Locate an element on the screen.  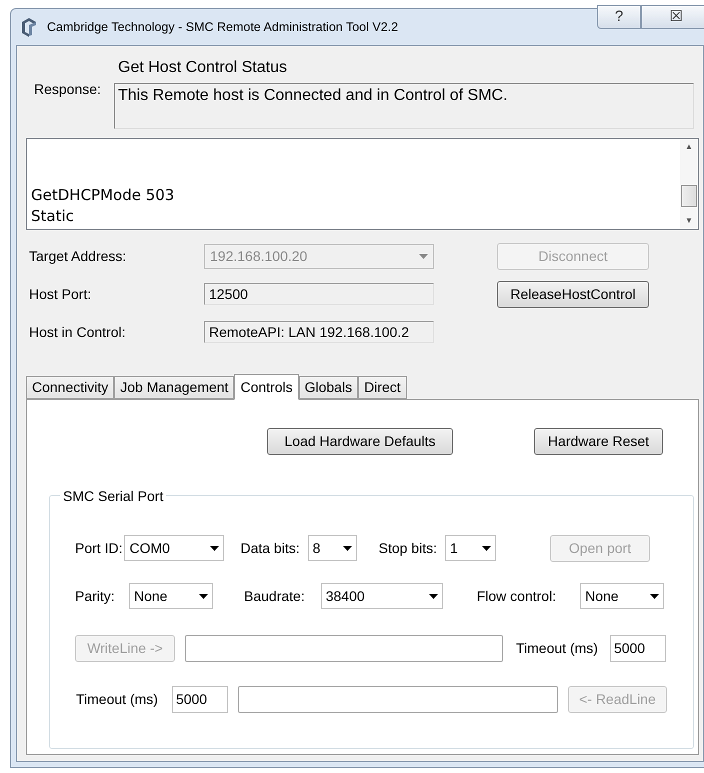
scroll-thumb is located at coordinates (689, 196).